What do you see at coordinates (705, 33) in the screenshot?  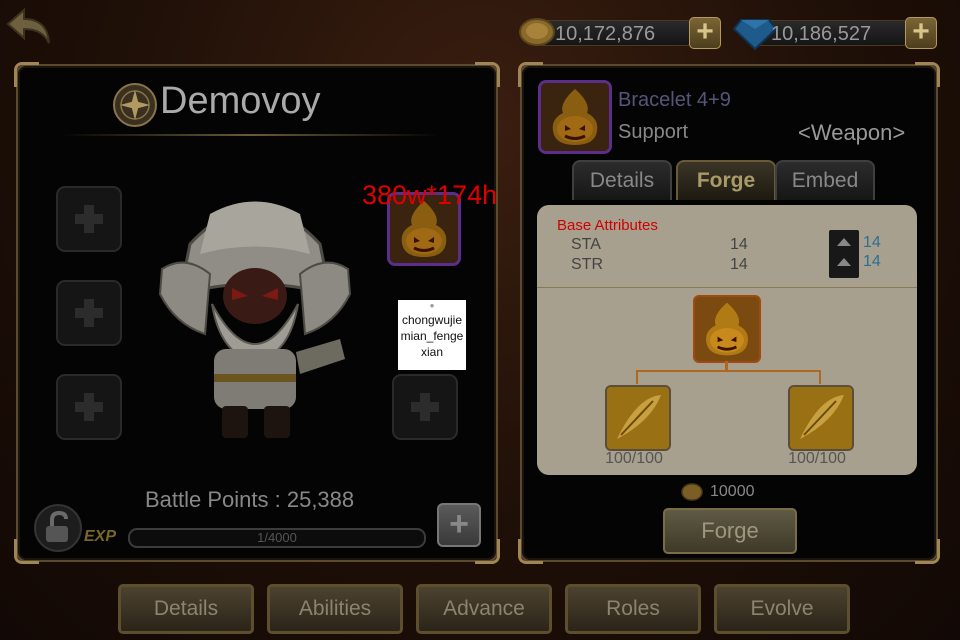 I see `add-gold-button: +` at bounding box center [705, 33].